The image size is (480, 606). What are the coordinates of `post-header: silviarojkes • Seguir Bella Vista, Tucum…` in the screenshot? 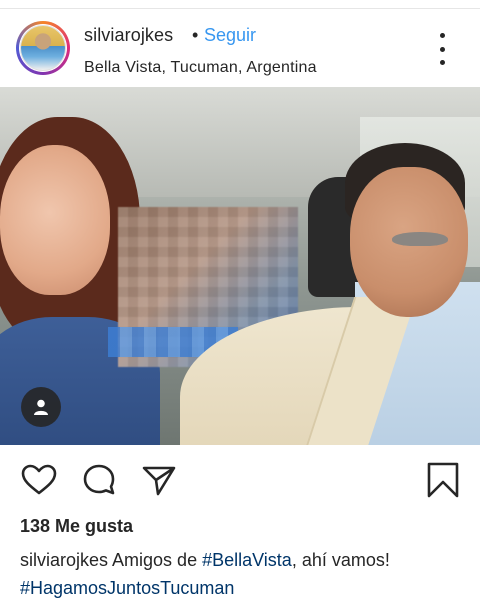 It's located at (240, 48).